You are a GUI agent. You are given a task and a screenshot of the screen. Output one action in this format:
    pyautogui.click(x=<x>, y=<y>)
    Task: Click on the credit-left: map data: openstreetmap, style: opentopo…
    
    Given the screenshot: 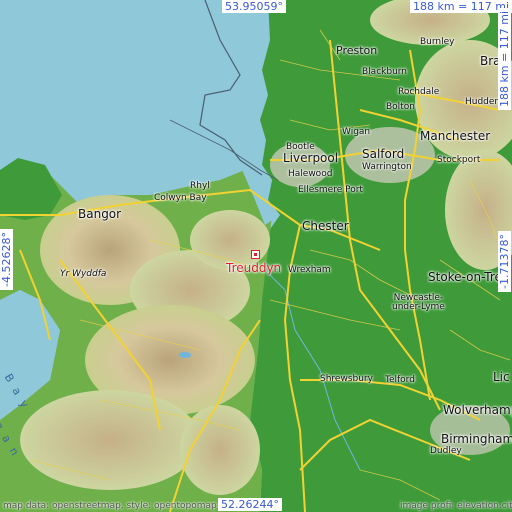 What is the action you would take?
    pyautogui.click(x=110, y=506)
    